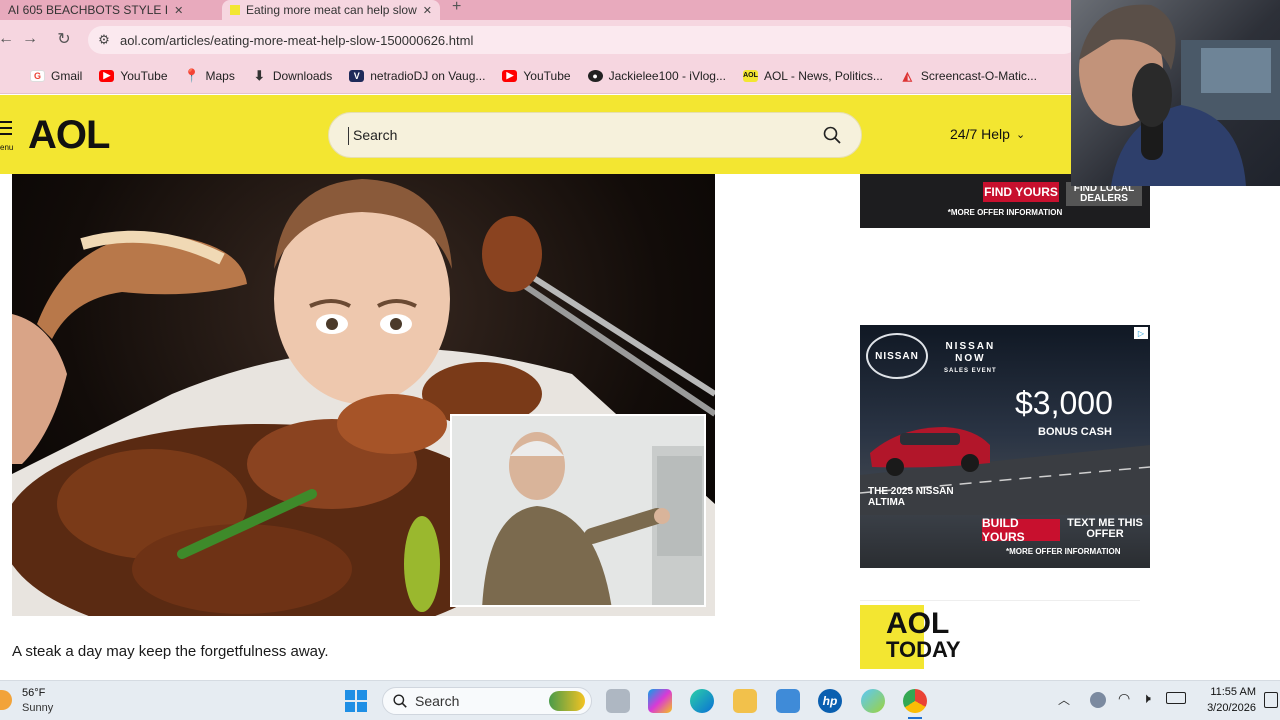  I want to click on clock-date: 3/20/2026, so click(1227, 708).